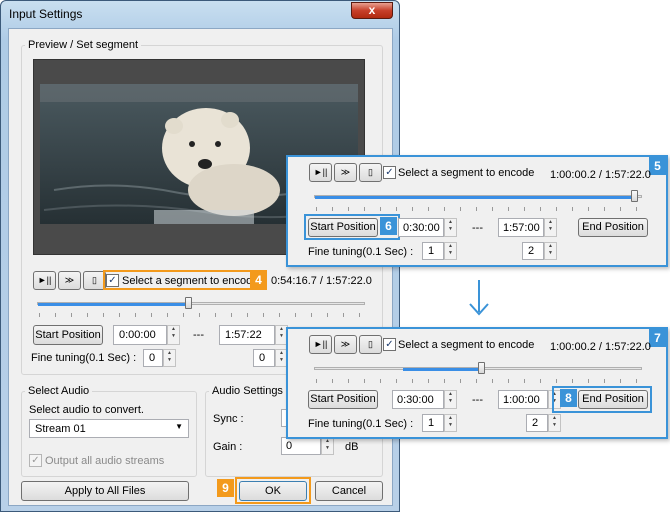 The width and height of the screenshot is (670, 515). What do you see at coordinates (83, 45) in the screenshot?
I see `preview-group-label: Preview / Set segment` at bounding box center [83, 45].